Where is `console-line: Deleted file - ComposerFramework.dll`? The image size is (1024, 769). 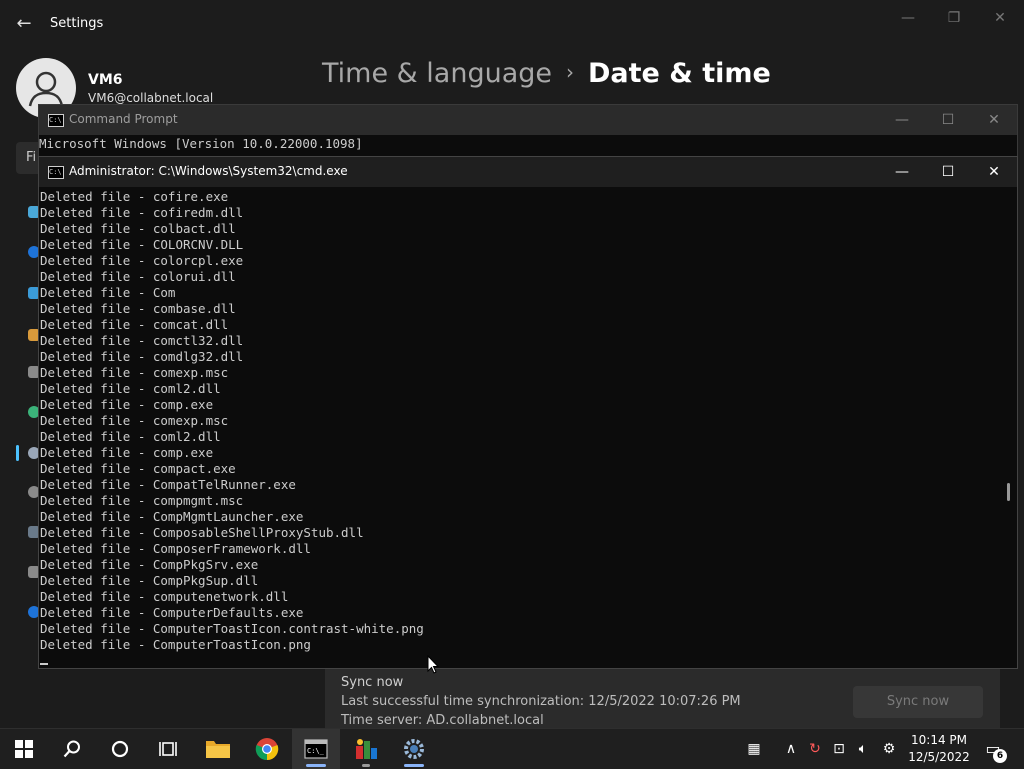
console-line: Deleted file - ComposerFramework.dll is located at coordinates (175, 548).